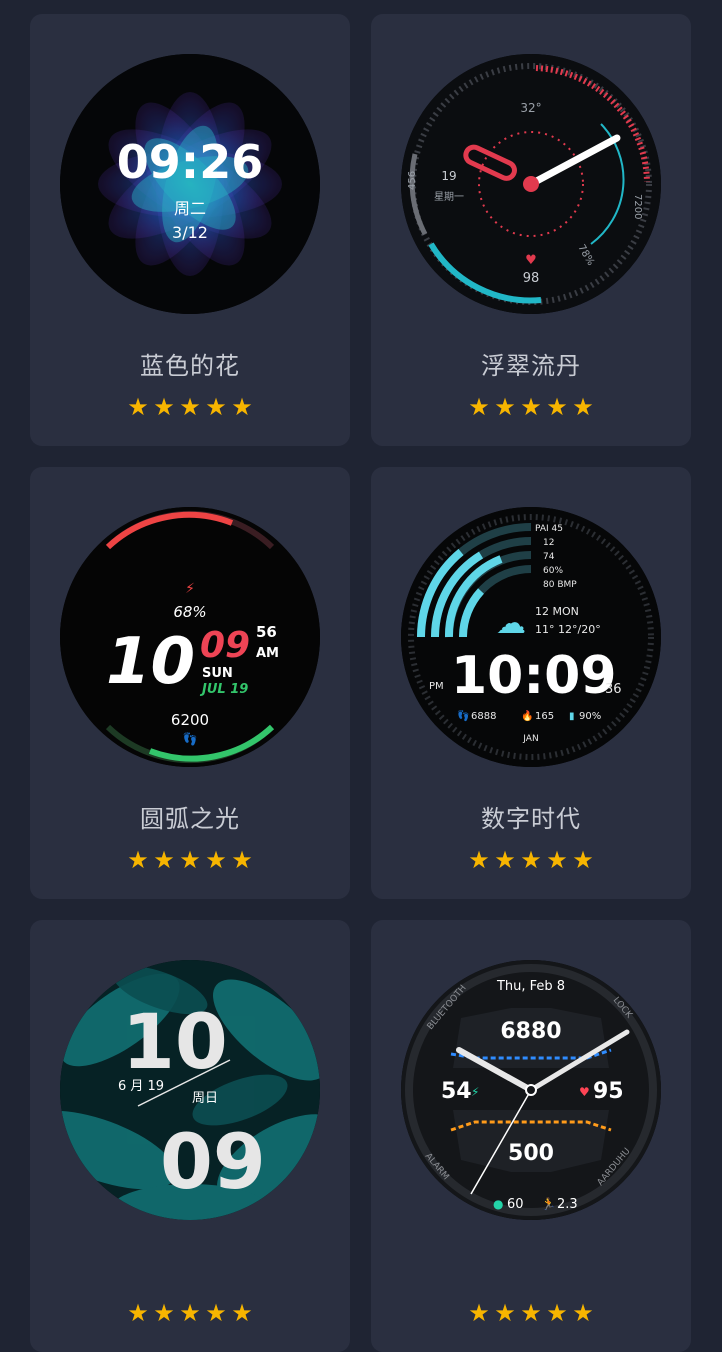 Image resolution: width=722 pixels, height=1352 pixels. Describe the element at coordinates (217, 673) in the screenshot. I see `weekday-label: SUN` at that location.